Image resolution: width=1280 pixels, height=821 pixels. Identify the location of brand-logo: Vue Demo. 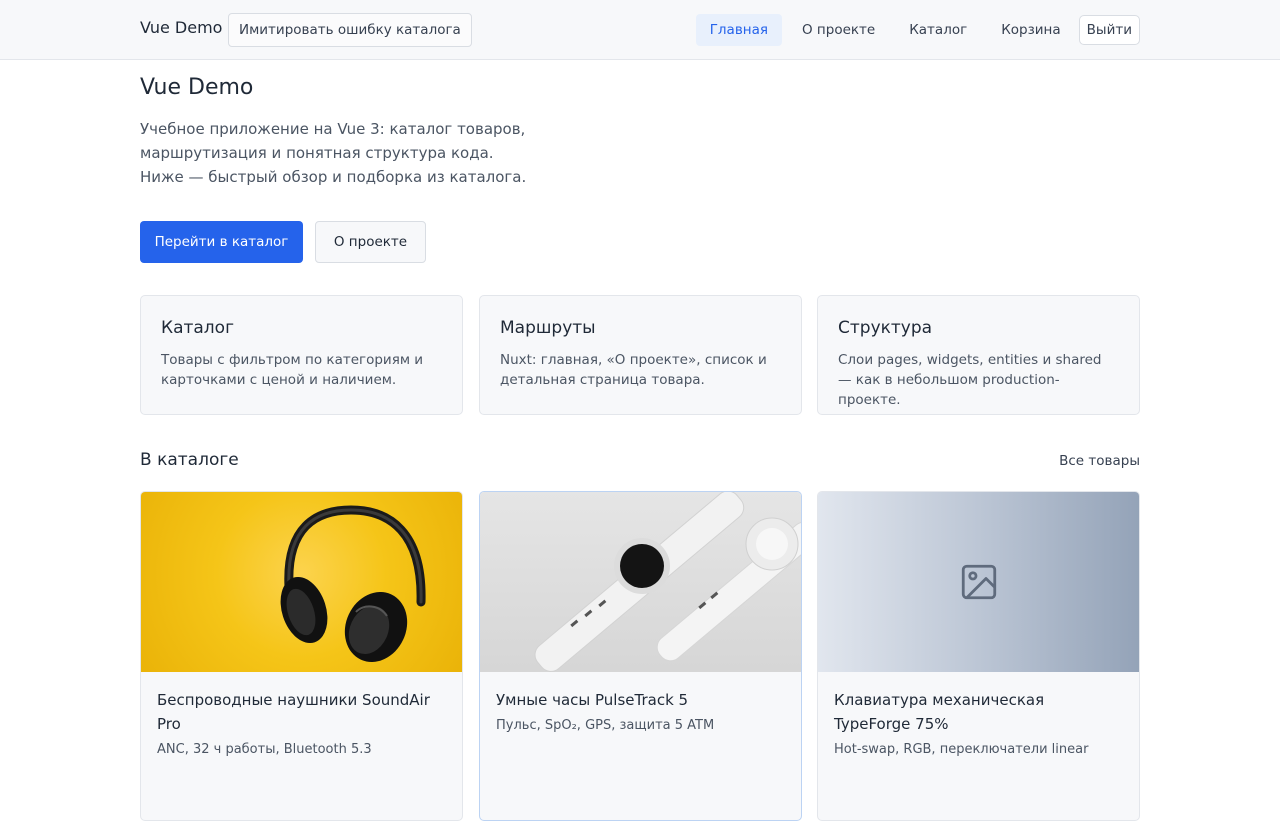
(181, 27).